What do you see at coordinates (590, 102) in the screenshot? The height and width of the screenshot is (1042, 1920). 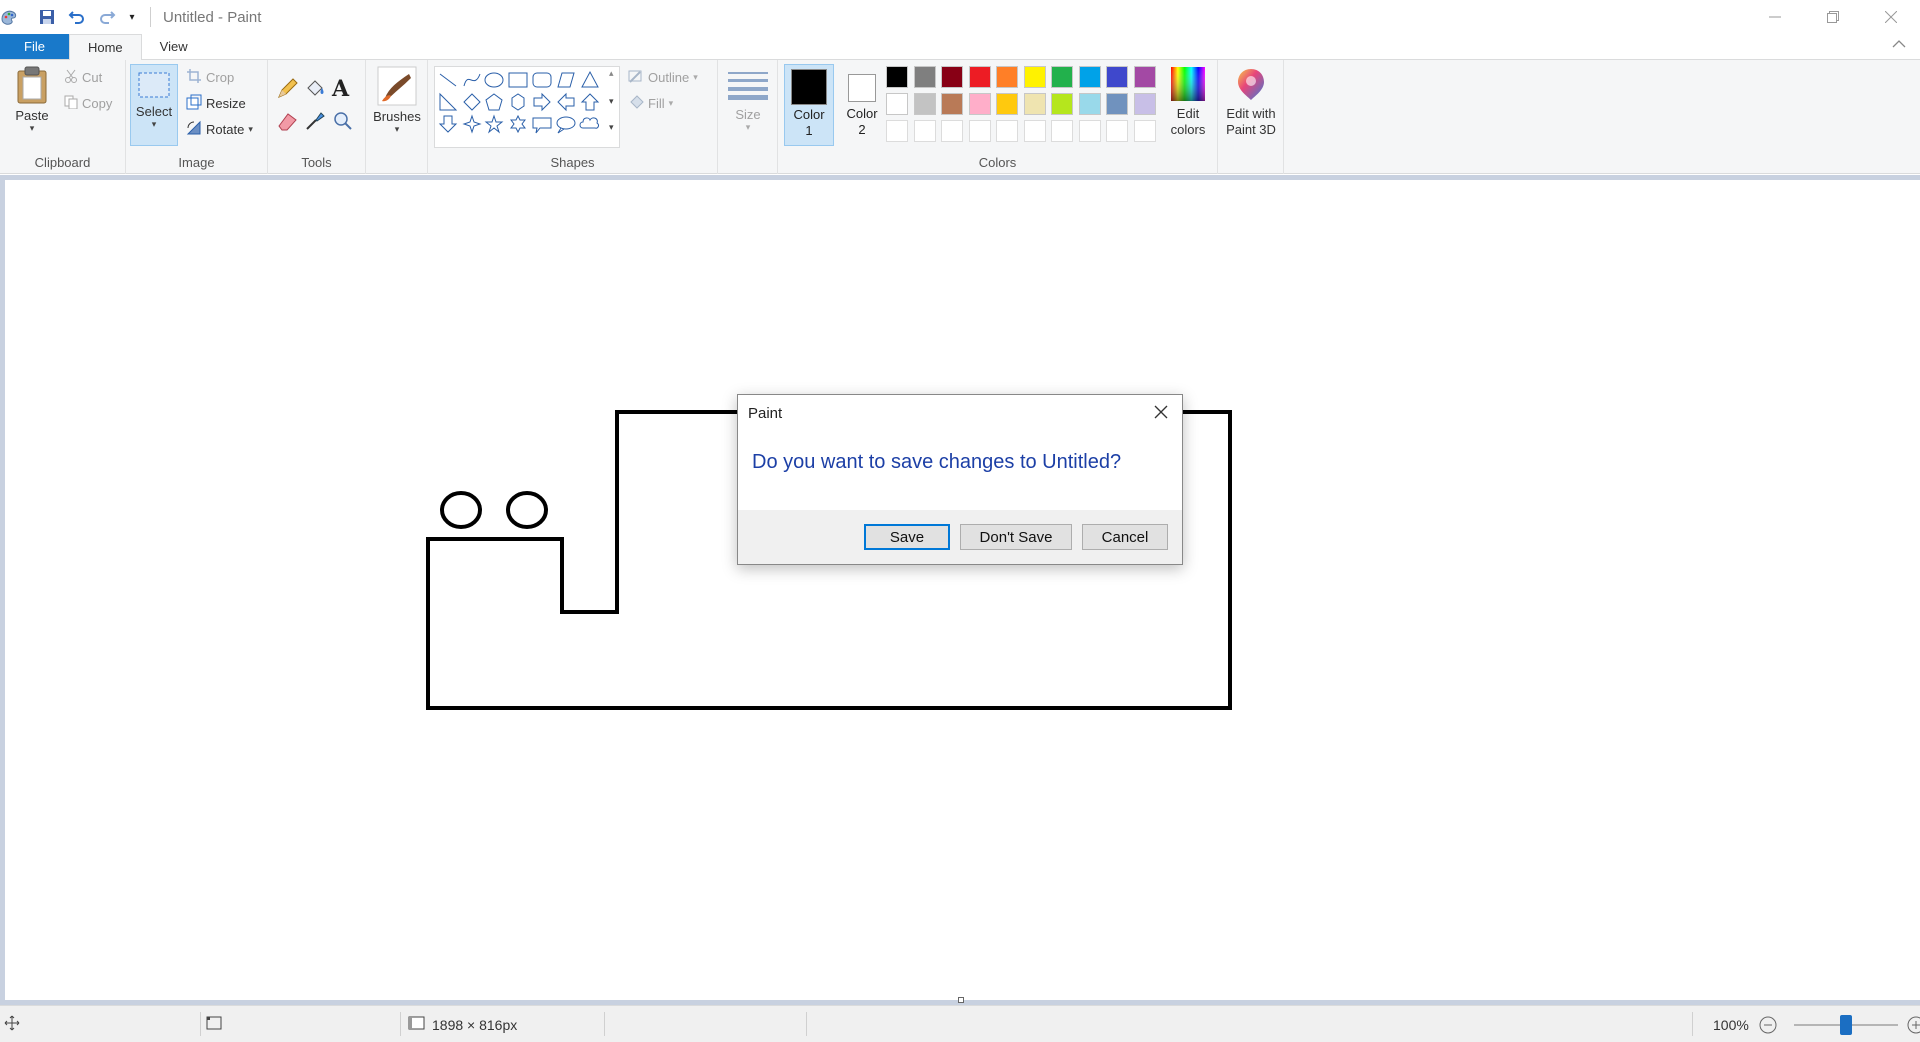 I see `up-arrow-shape-icon` at bounding box center [590, 102].